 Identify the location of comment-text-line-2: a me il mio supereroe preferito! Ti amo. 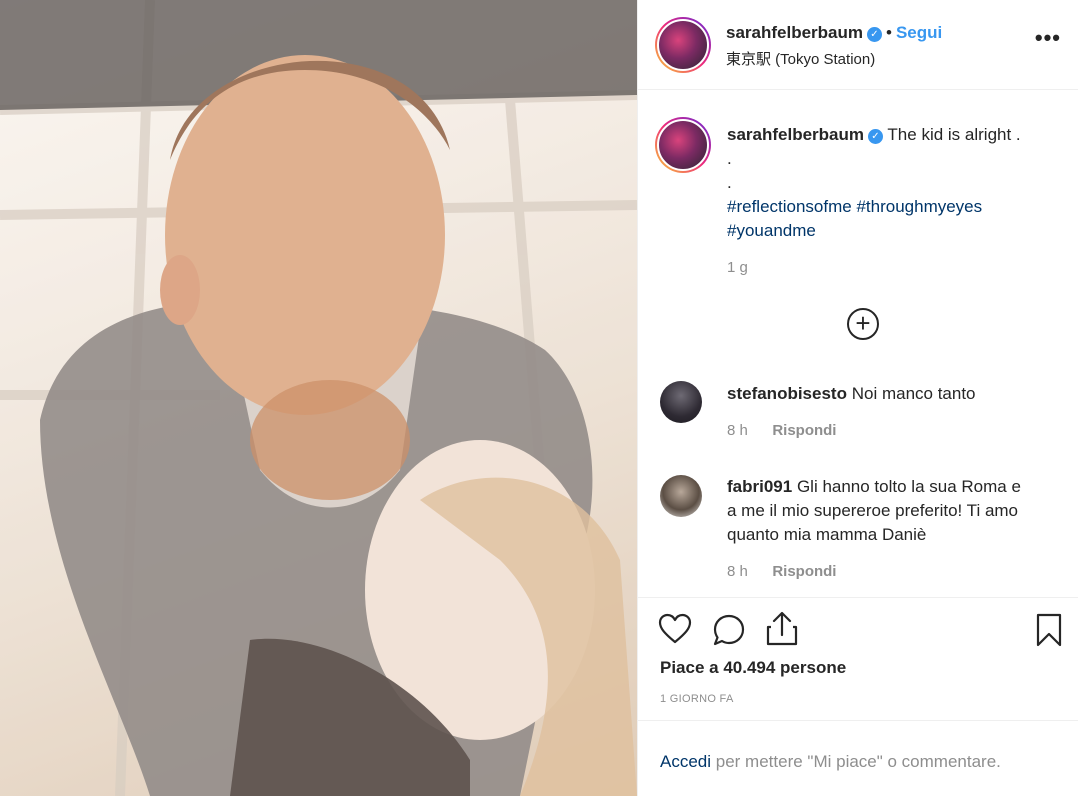
(873, 510).